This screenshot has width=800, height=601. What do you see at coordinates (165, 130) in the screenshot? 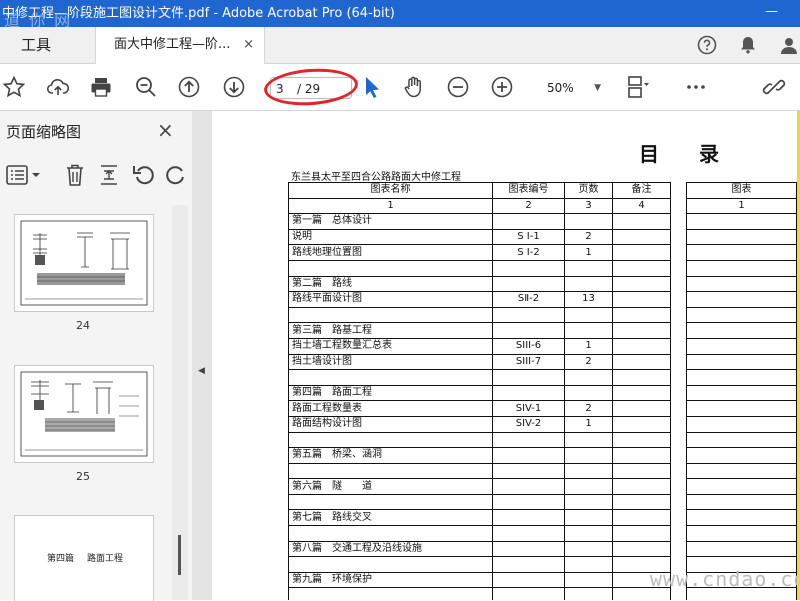
I see `panel-close-icon: ×` at bounding box center [165, 130].